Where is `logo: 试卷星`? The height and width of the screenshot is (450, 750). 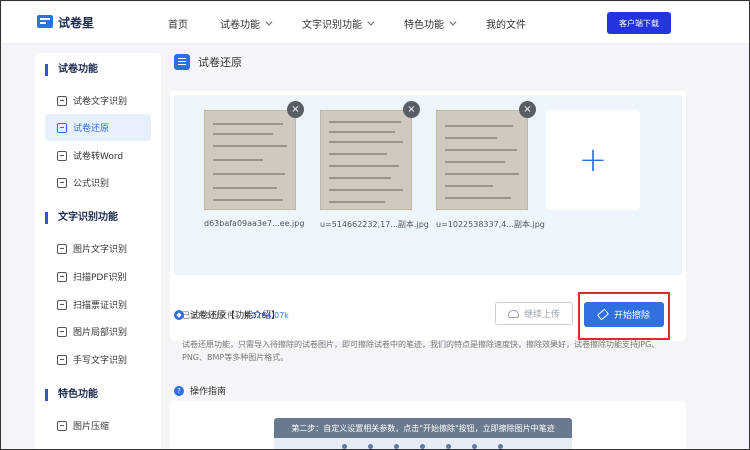 logo: 试卷星 is located at coordinates (65, 22).